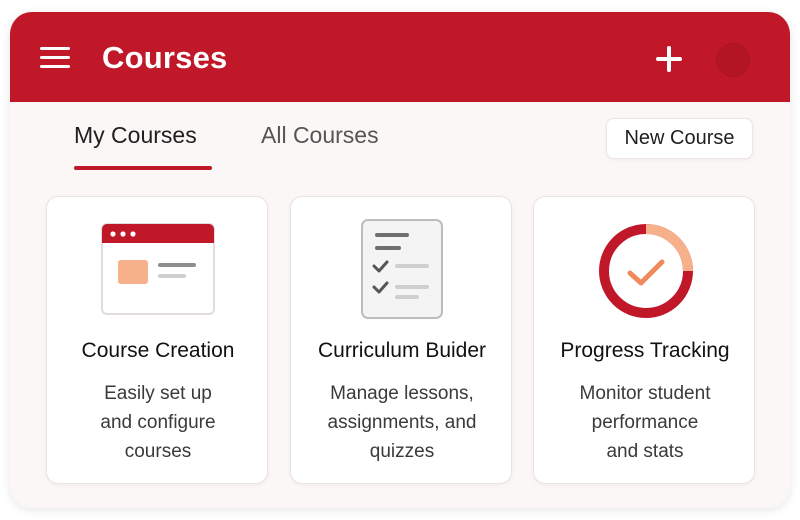  What do you see at coordinates (402, 269) in the screenshot?
I see `checklist-icon` at bounding box center [402, 269].